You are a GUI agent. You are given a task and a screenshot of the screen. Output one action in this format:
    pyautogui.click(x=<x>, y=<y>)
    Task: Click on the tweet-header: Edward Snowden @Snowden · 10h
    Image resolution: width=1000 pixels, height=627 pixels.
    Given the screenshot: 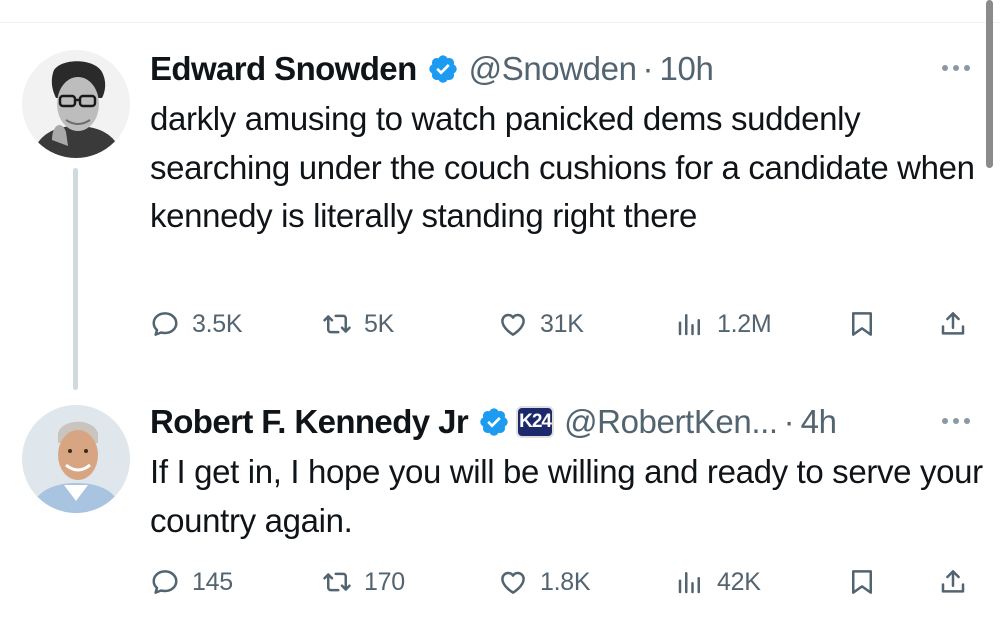 What is the action you would take?
    pyautogui.click(x=432, y=69)
    